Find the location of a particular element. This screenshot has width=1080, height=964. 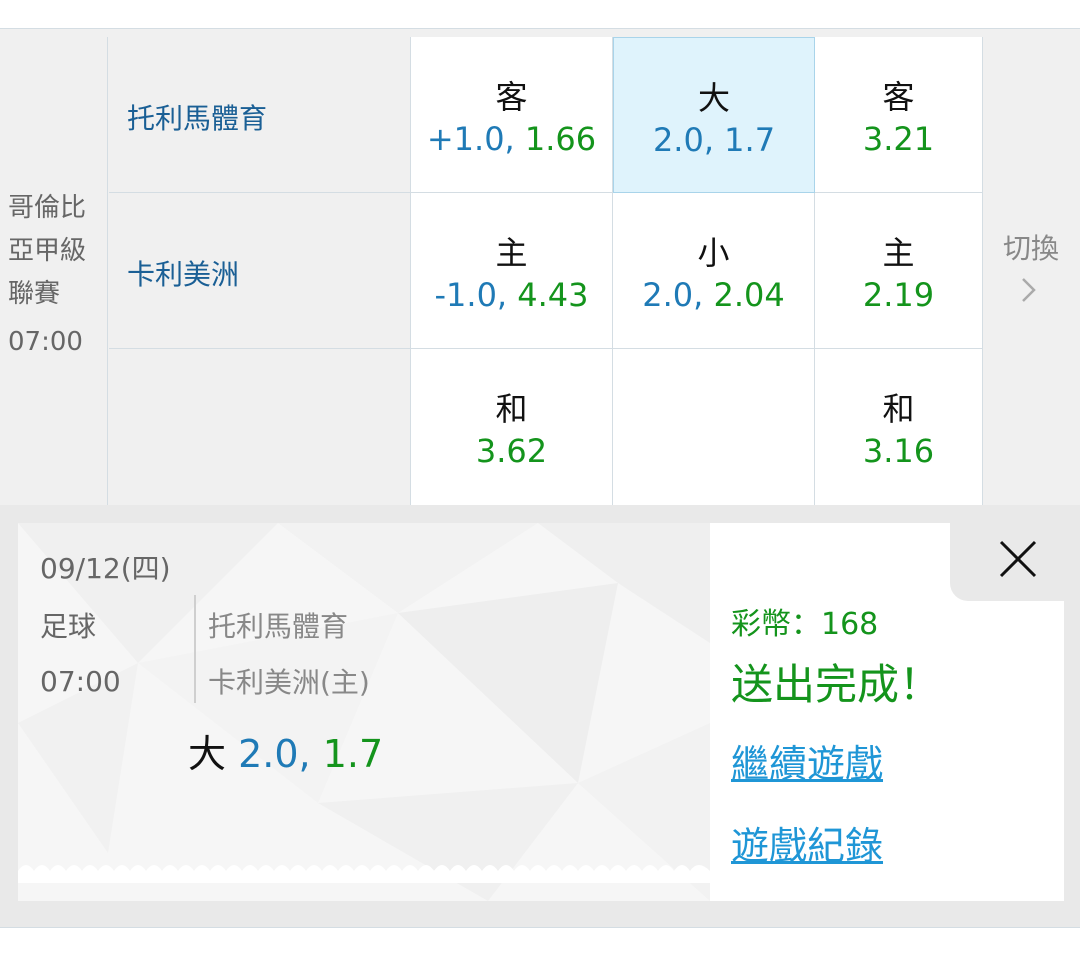

odds-value: 2.19 is located at coordinates (898, 295).